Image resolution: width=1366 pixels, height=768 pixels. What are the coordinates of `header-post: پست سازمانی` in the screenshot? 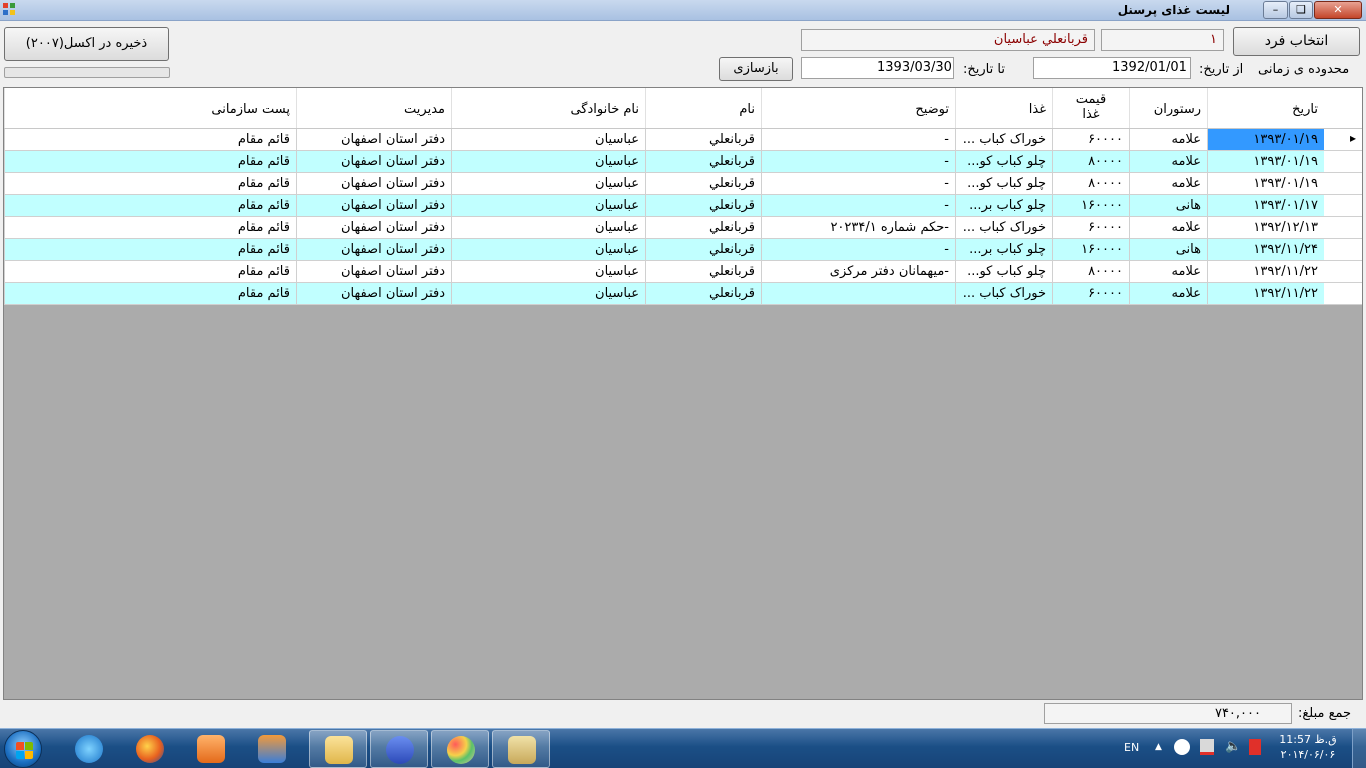 It's located at (150, 108).